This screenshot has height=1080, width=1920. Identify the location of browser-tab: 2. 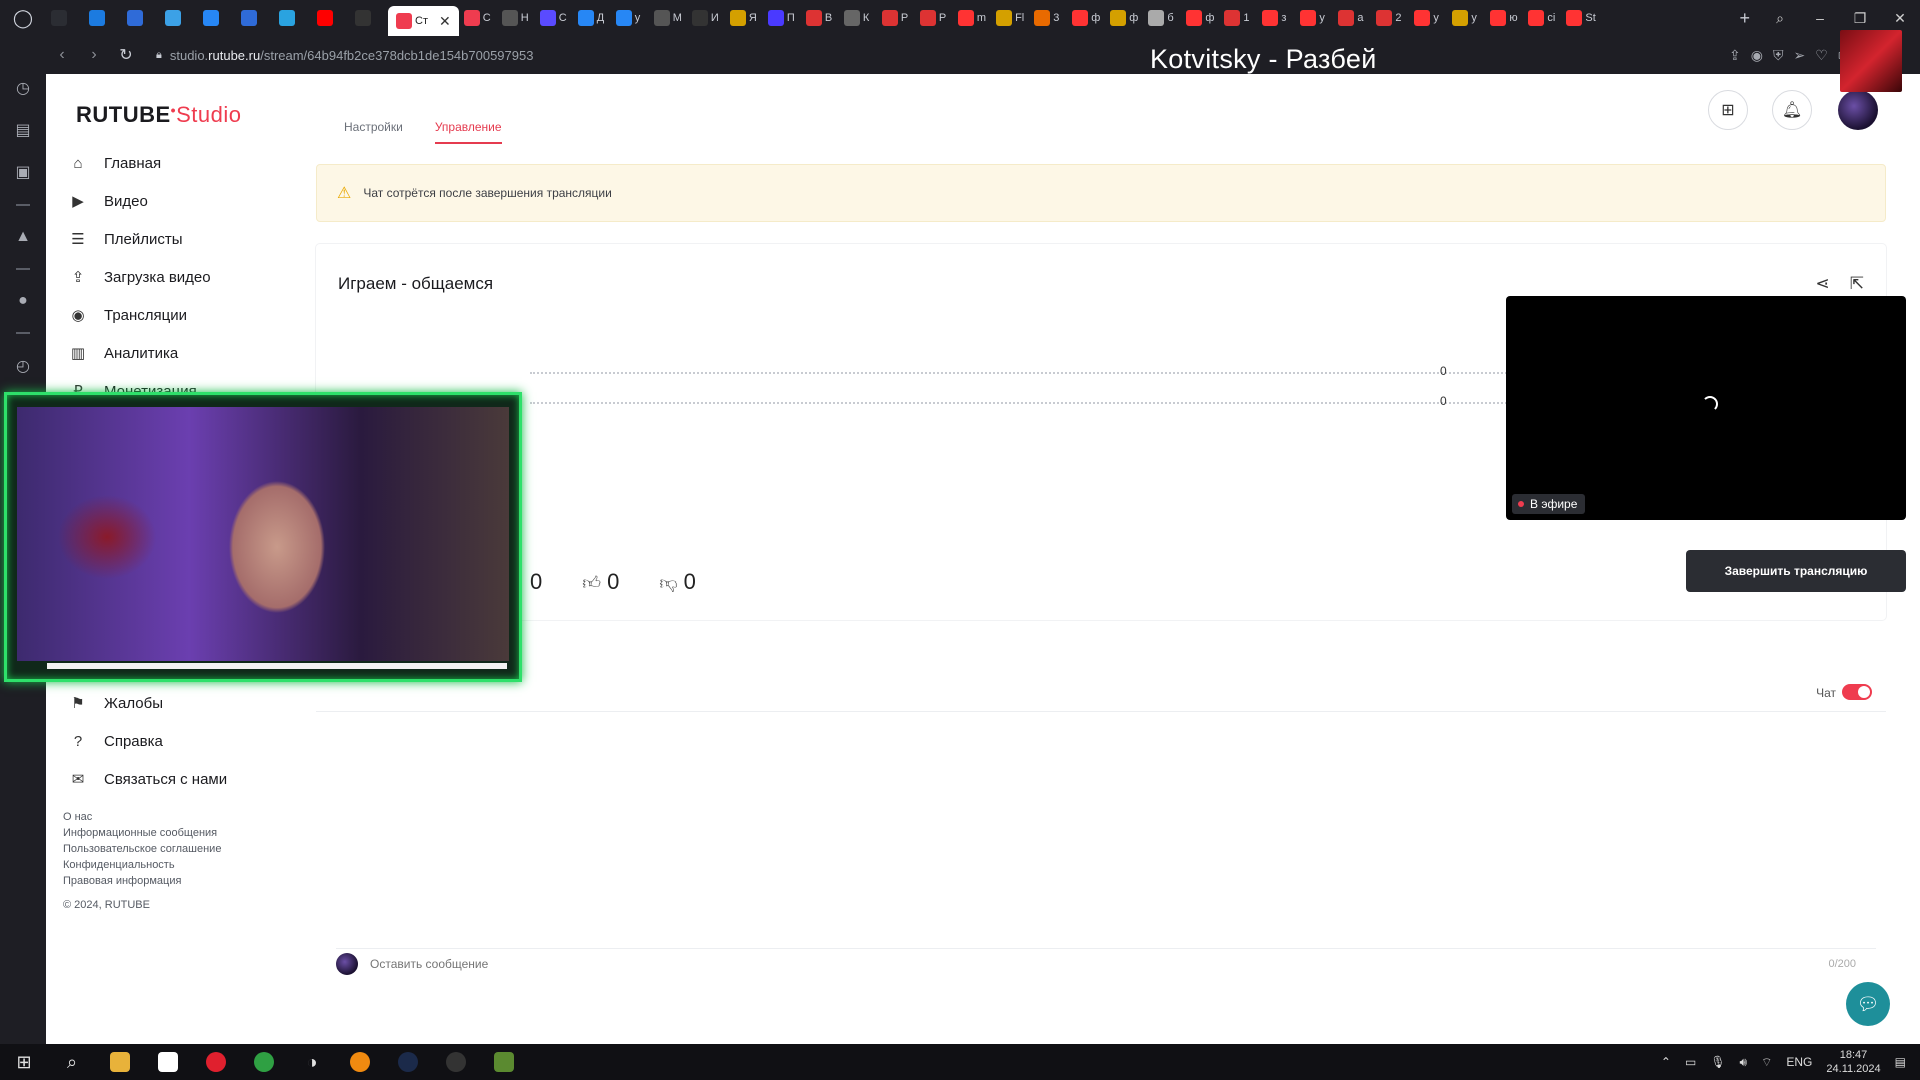
(1390, 18).